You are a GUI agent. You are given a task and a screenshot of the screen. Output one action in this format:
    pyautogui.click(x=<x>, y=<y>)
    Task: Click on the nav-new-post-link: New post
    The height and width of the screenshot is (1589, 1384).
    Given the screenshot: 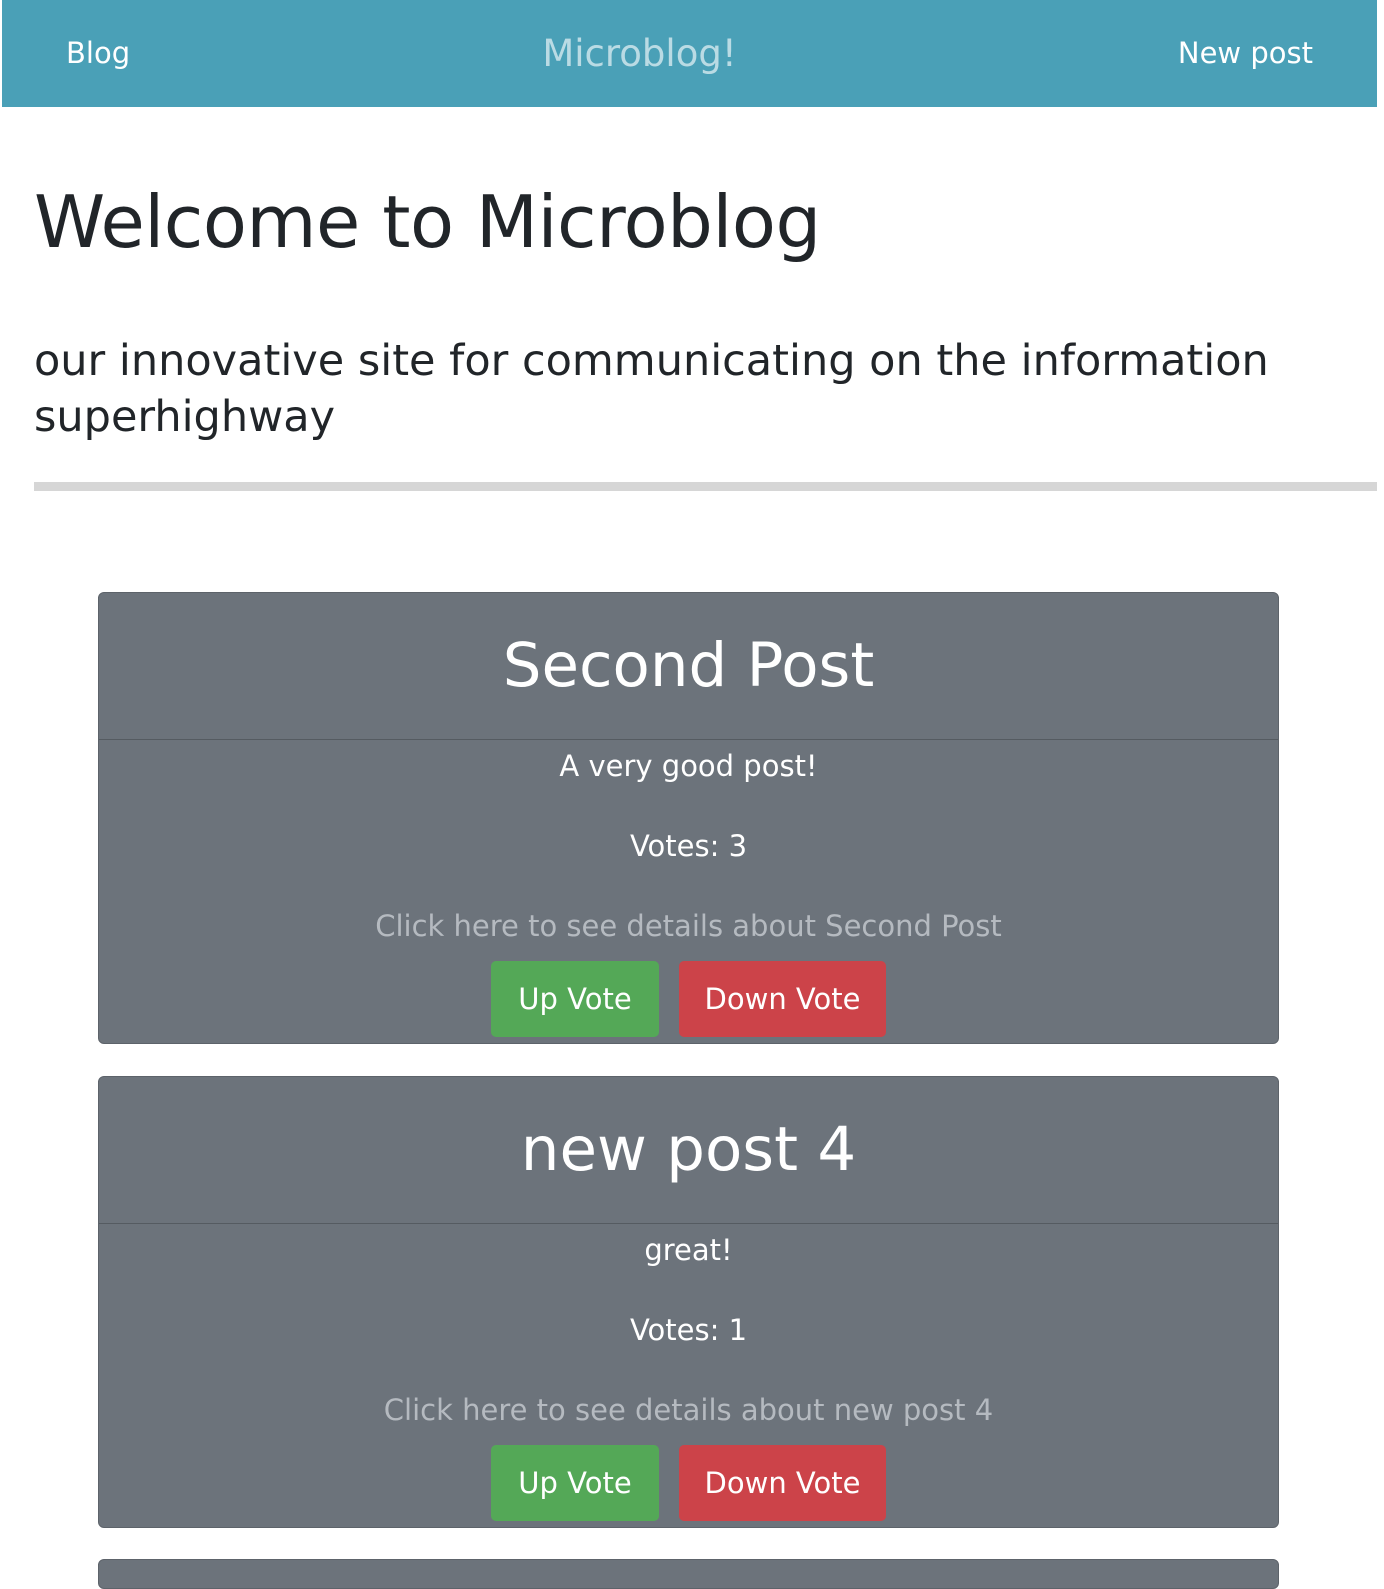 What is the action you would take?
    pyautogui.click(x=1245, y=53)
    